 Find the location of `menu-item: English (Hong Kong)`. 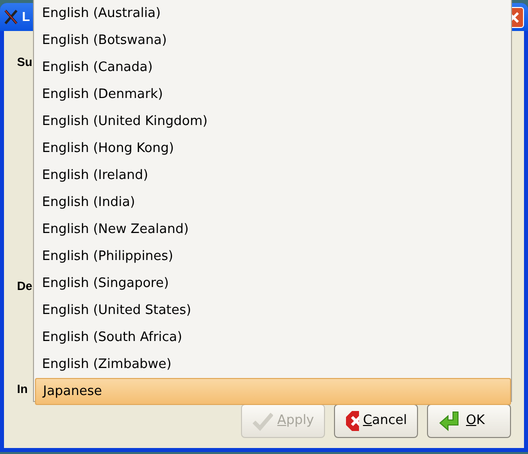

menu-item: English (Hong Kong) is located at coordinates (273, 148).